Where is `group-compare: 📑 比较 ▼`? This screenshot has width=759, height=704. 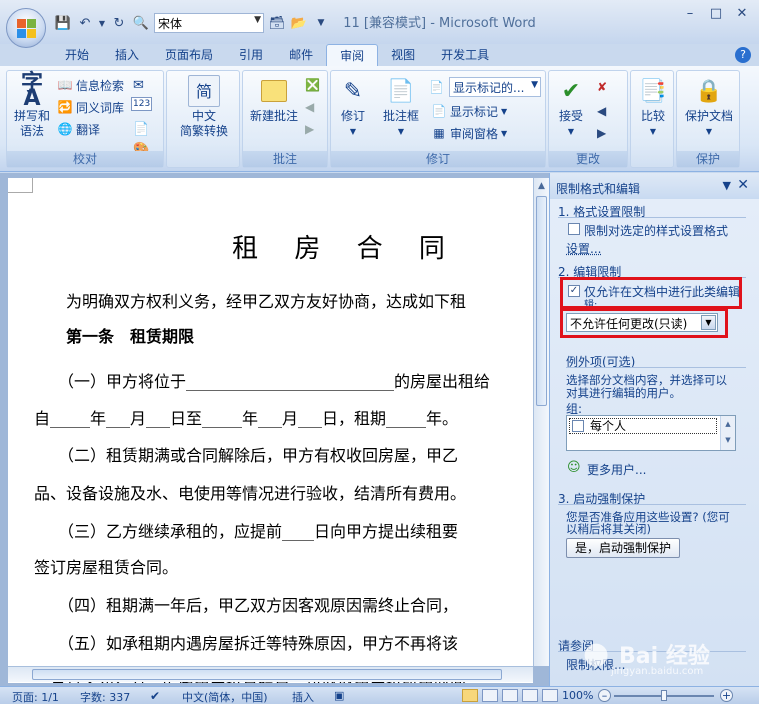 group-compare: 📑 比较 ▼ is located at coordinates (652, 119).